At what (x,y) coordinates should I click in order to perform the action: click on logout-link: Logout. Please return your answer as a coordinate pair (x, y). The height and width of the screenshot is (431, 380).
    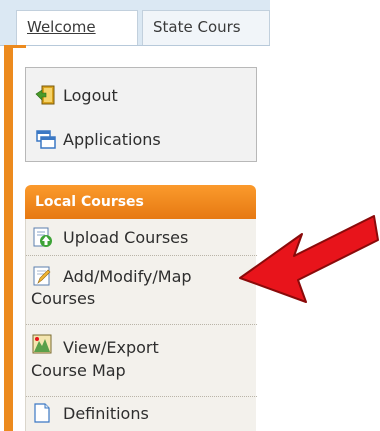
    Looking at the image, I should click on (76, 95).